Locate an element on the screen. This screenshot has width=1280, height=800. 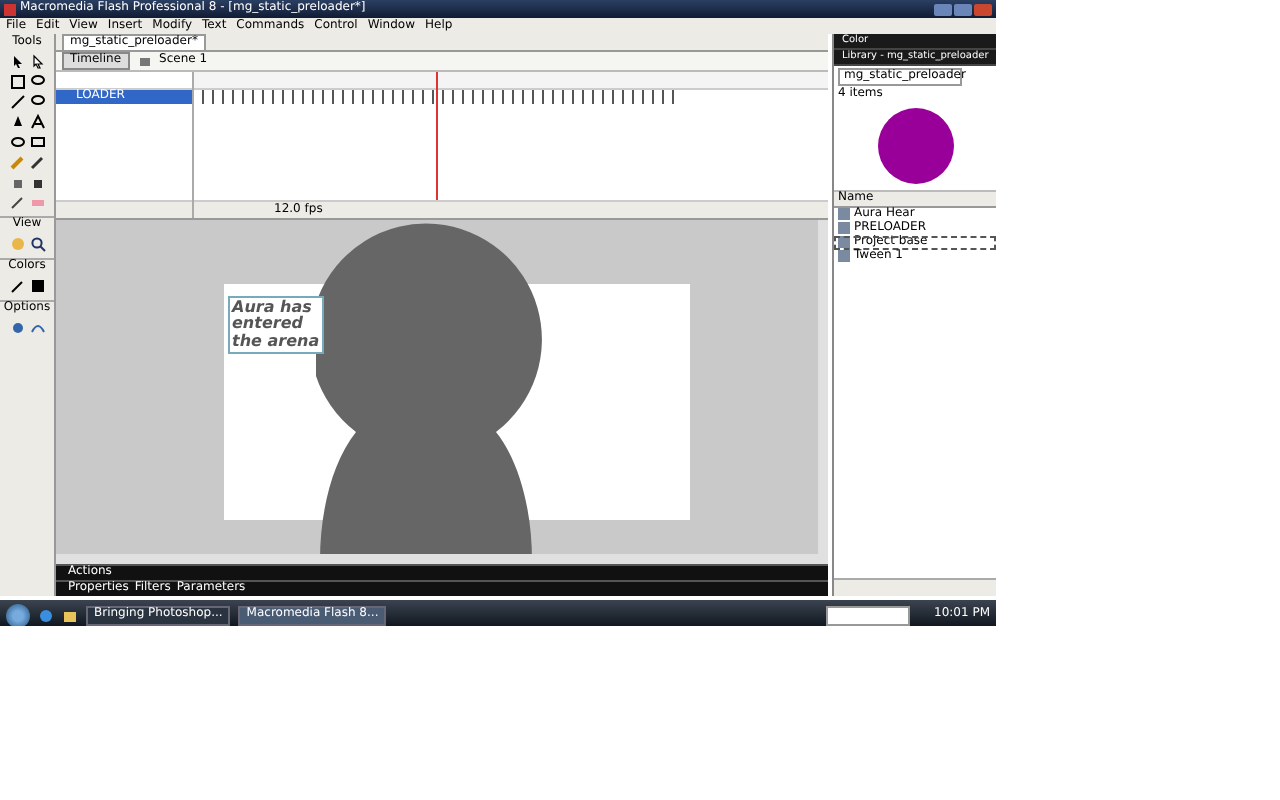
close-button is located at coordinates (983, 9).